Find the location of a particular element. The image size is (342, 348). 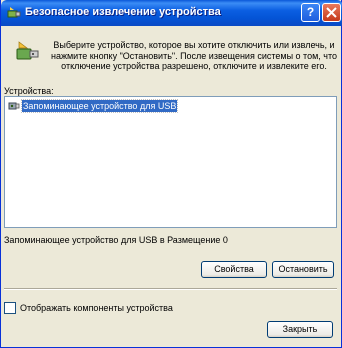

devices-label: Устройства: is located at coordinates (29, 91).